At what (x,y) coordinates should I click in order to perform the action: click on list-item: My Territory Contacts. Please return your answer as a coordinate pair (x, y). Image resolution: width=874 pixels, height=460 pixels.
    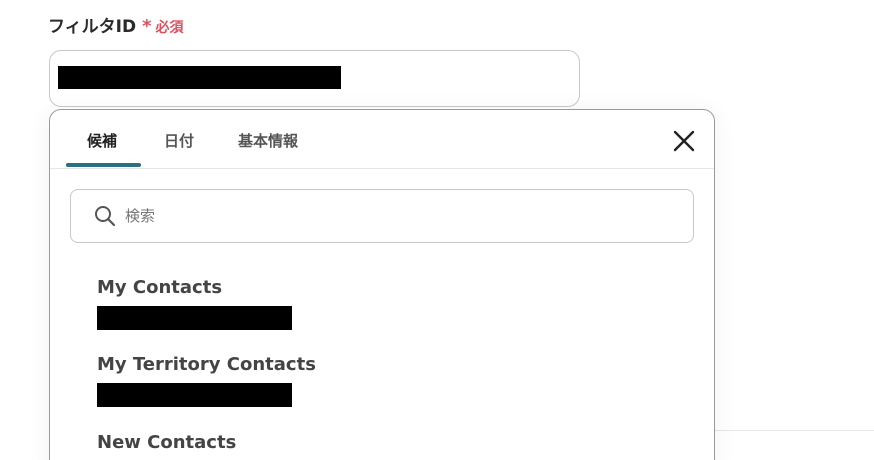
    Looking at the image, I should click on (206, 380).